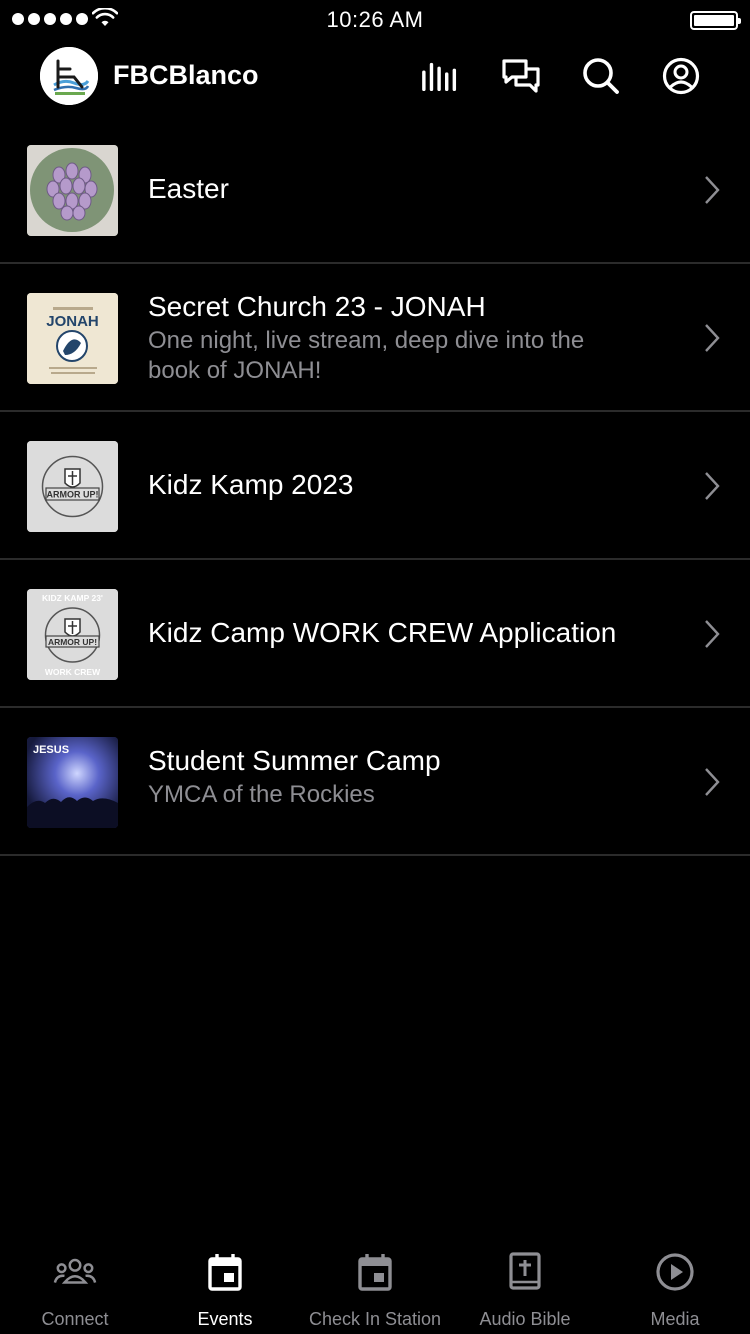 Image resolution: width=750 pixels, height=1334 pixels. Describe the element at coordinates (235, 370) in the screenshot. I see `event-subtitle: book of JONAH!` at that location.